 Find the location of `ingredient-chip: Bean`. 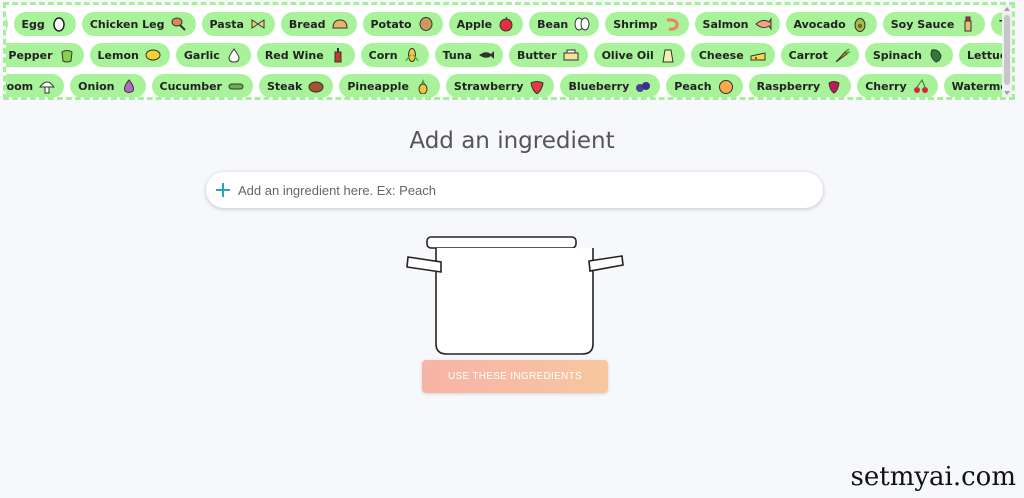

ingredient-chip: Bean is located at coordinates (564, 24).